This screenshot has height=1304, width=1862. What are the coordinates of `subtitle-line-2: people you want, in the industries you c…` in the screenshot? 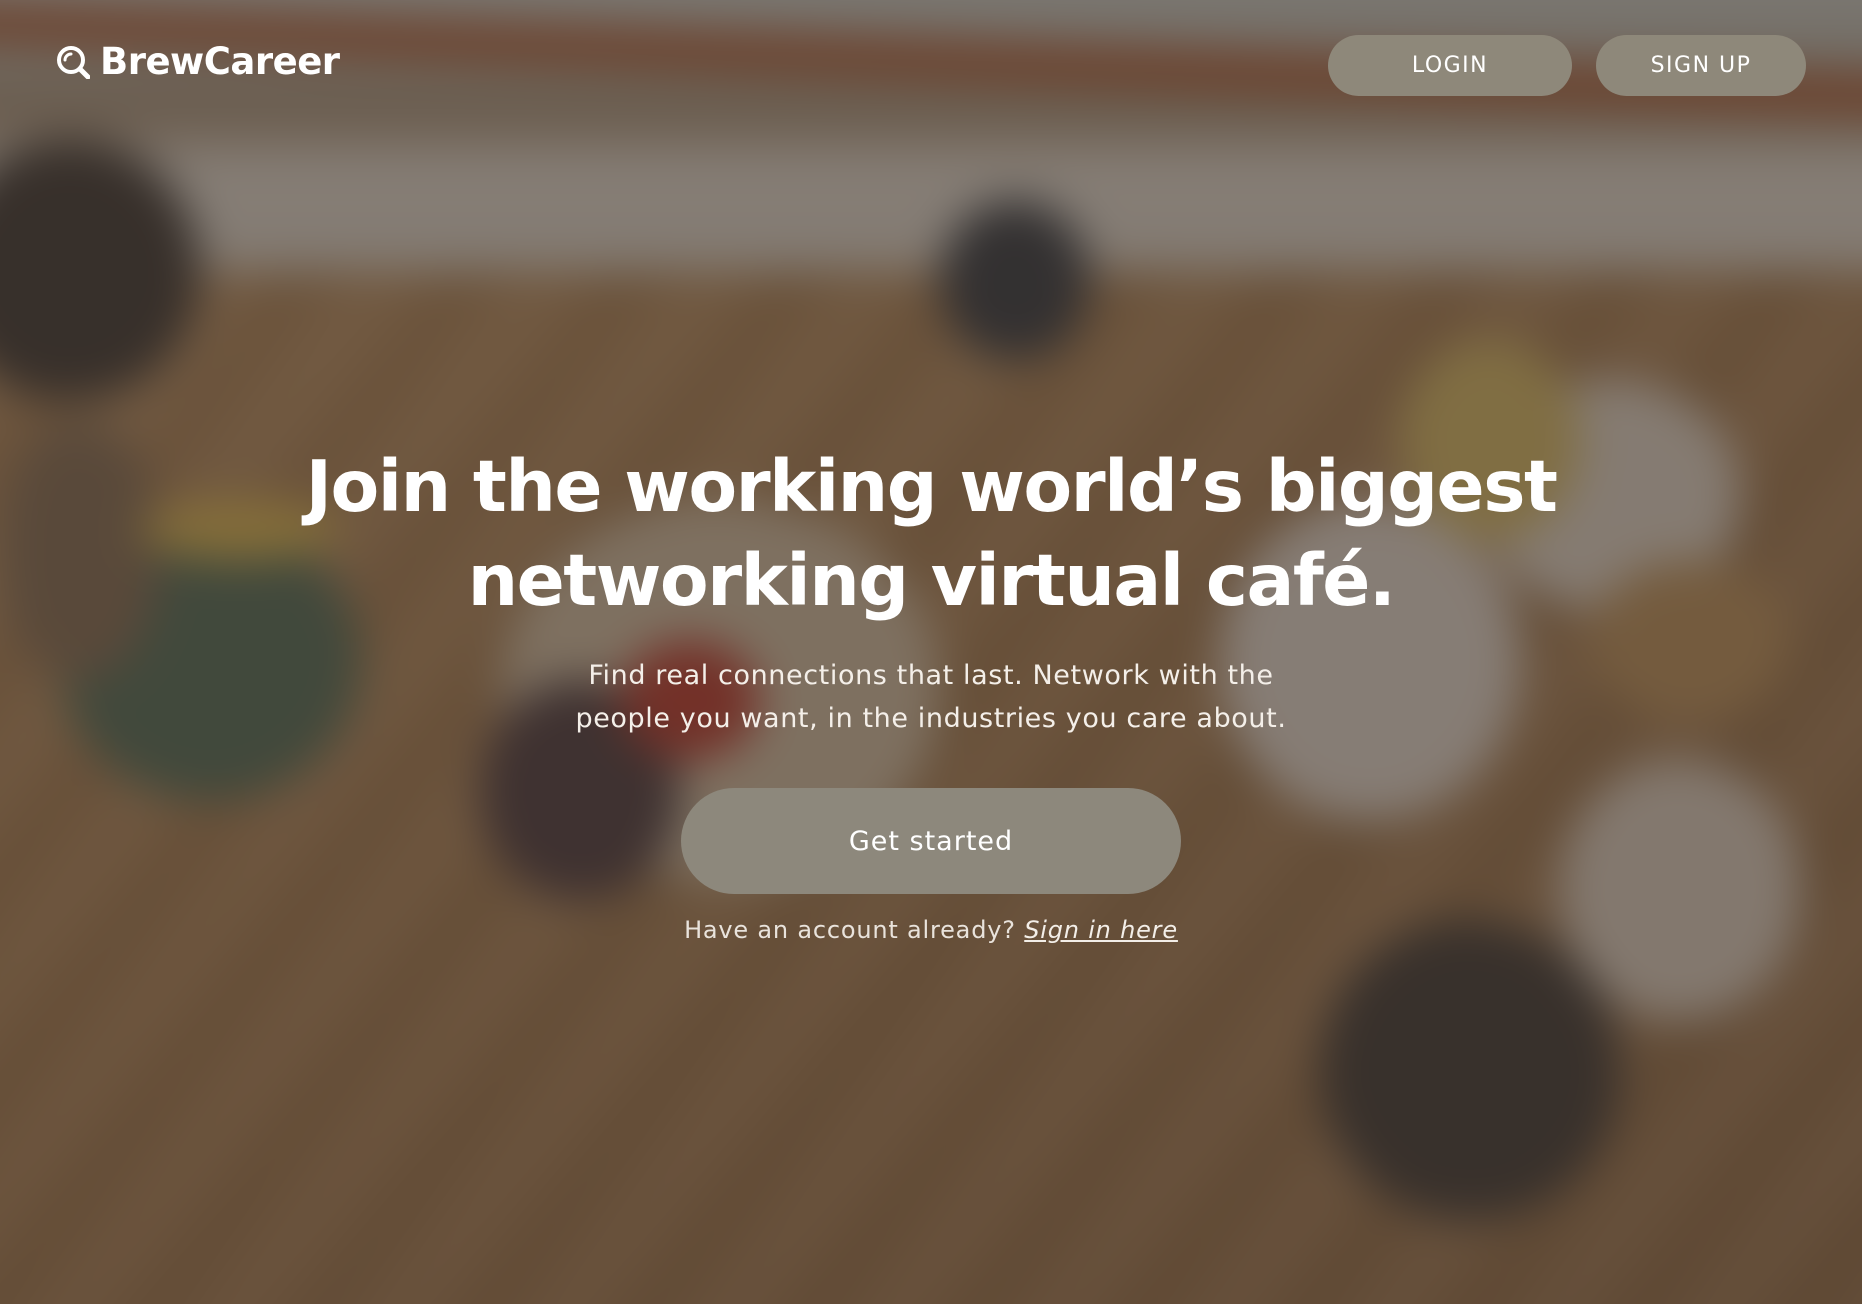 It's located at (931, 718).